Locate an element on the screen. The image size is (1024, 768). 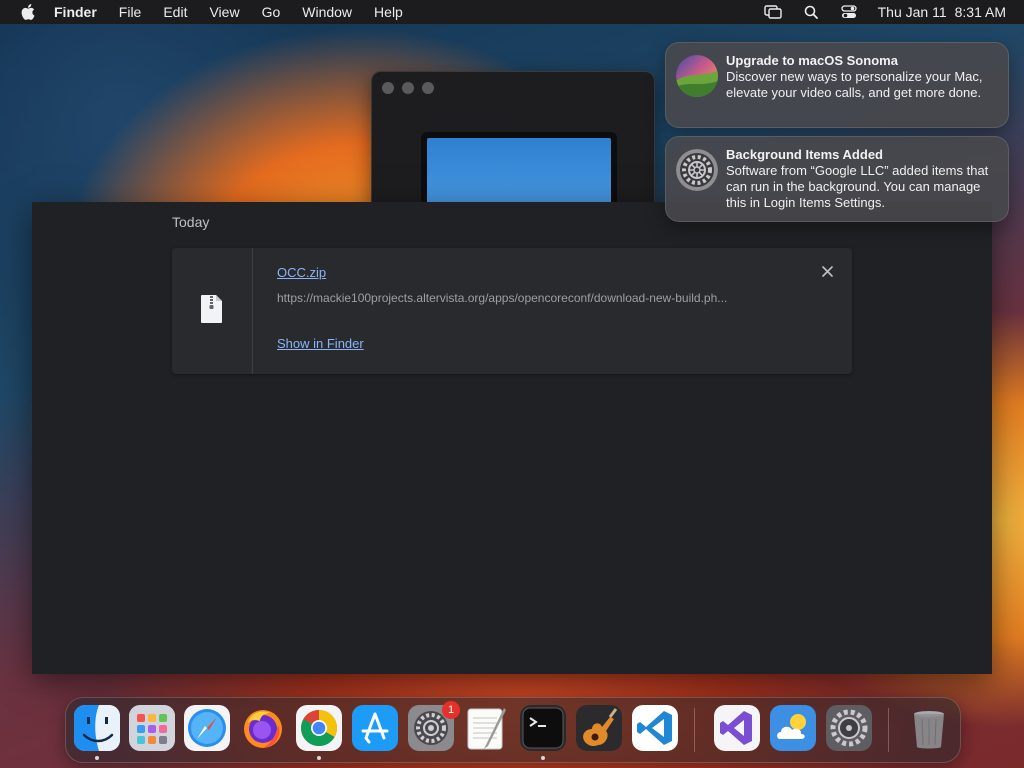
dock-garageband-icon is located at coordinates (599, 728).